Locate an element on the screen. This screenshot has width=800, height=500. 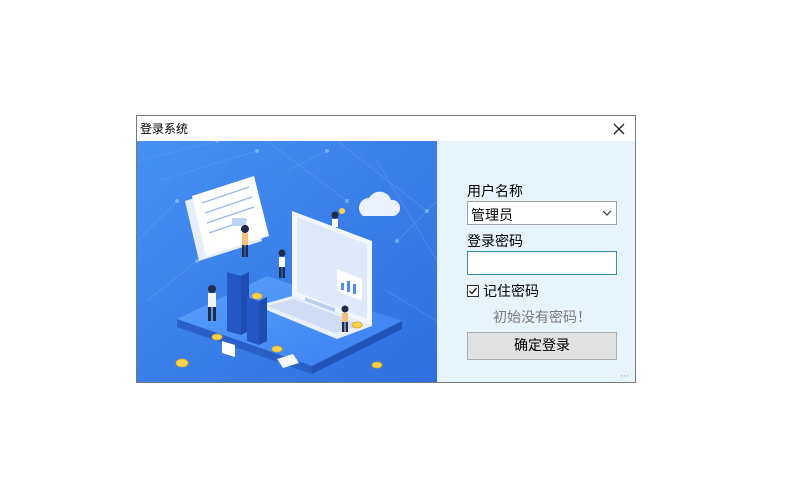
close-icon is located at coordinates (619, 128).